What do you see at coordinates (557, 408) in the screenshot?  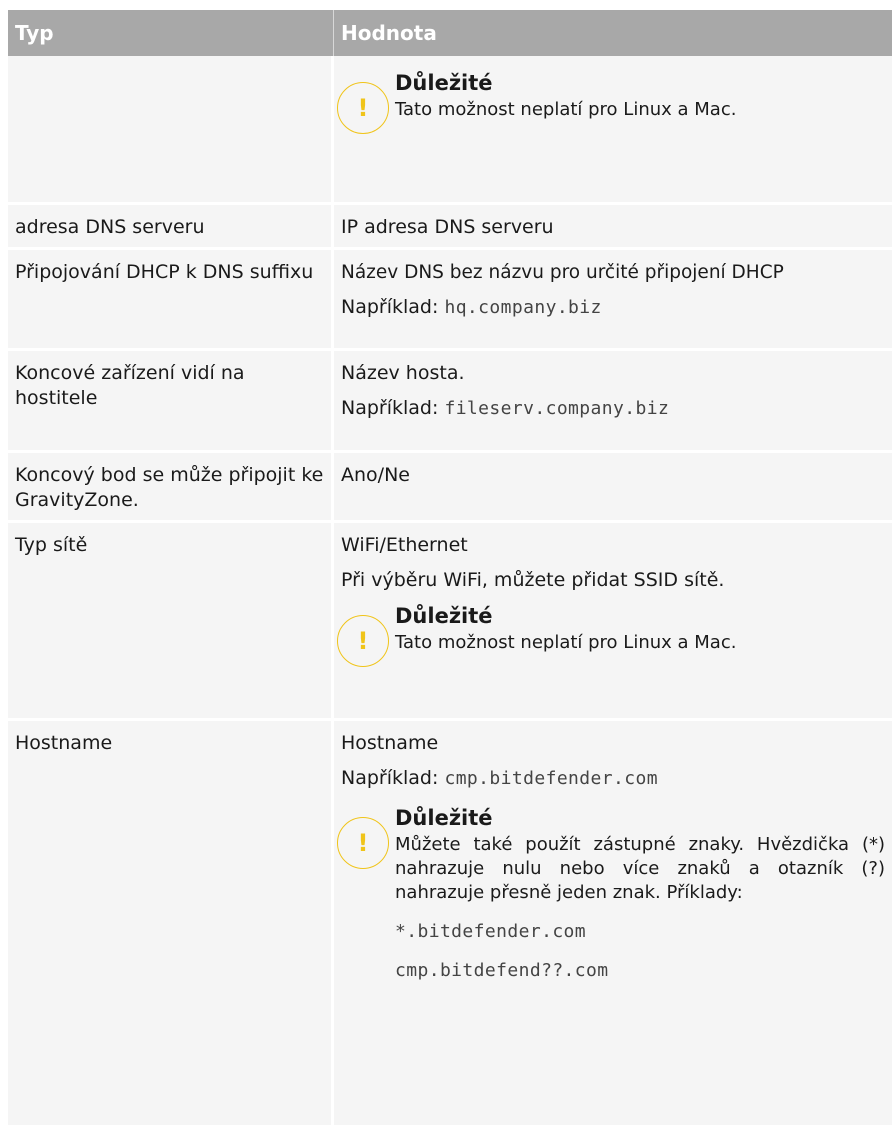 I see `example-code: fileserv.company.biz` at bounding box center [557, 408].